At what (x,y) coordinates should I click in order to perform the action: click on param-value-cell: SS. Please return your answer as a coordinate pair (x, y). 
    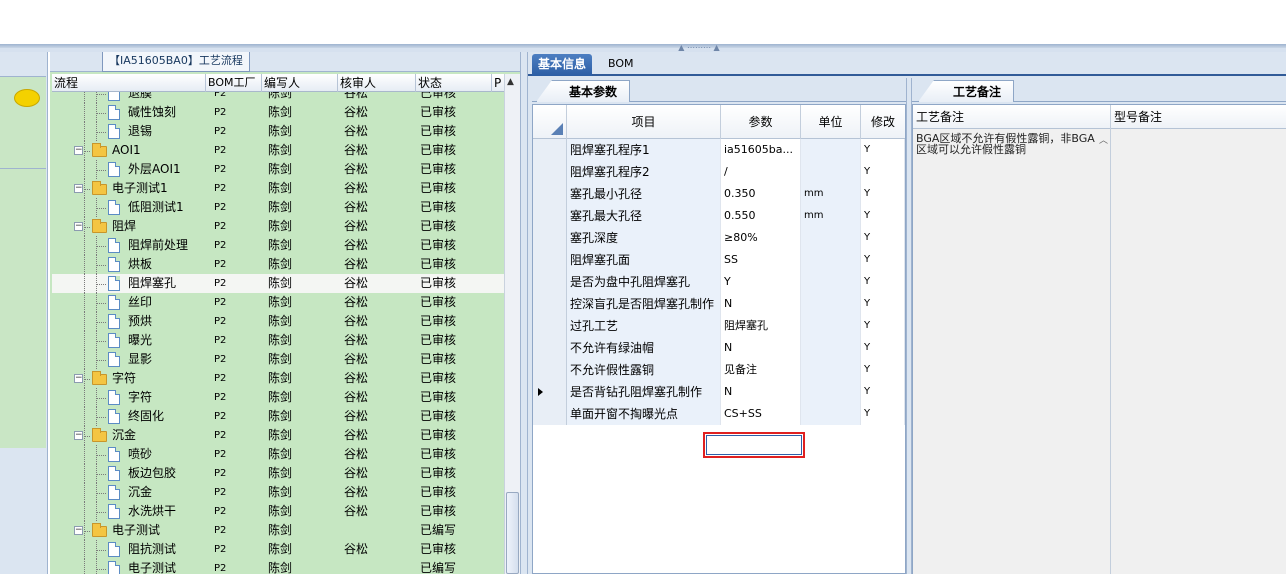
    Looking at the image, I should click on (761, 260).